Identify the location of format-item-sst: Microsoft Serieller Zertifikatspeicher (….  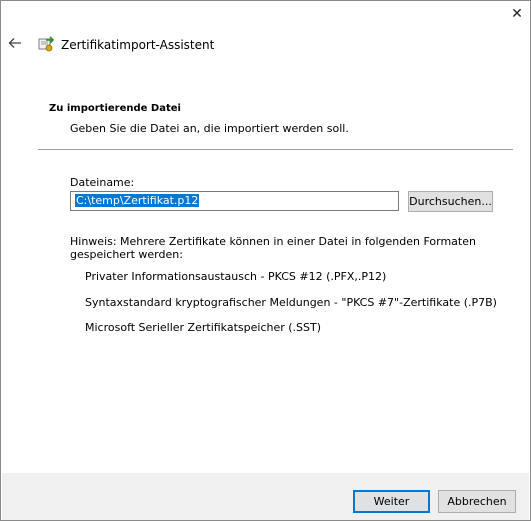
(203, 327).